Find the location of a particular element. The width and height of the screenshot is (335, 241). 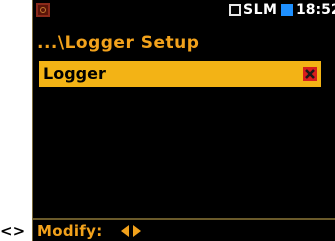

footer-hint-bar: Modify: is located at coordinates (184, 229).